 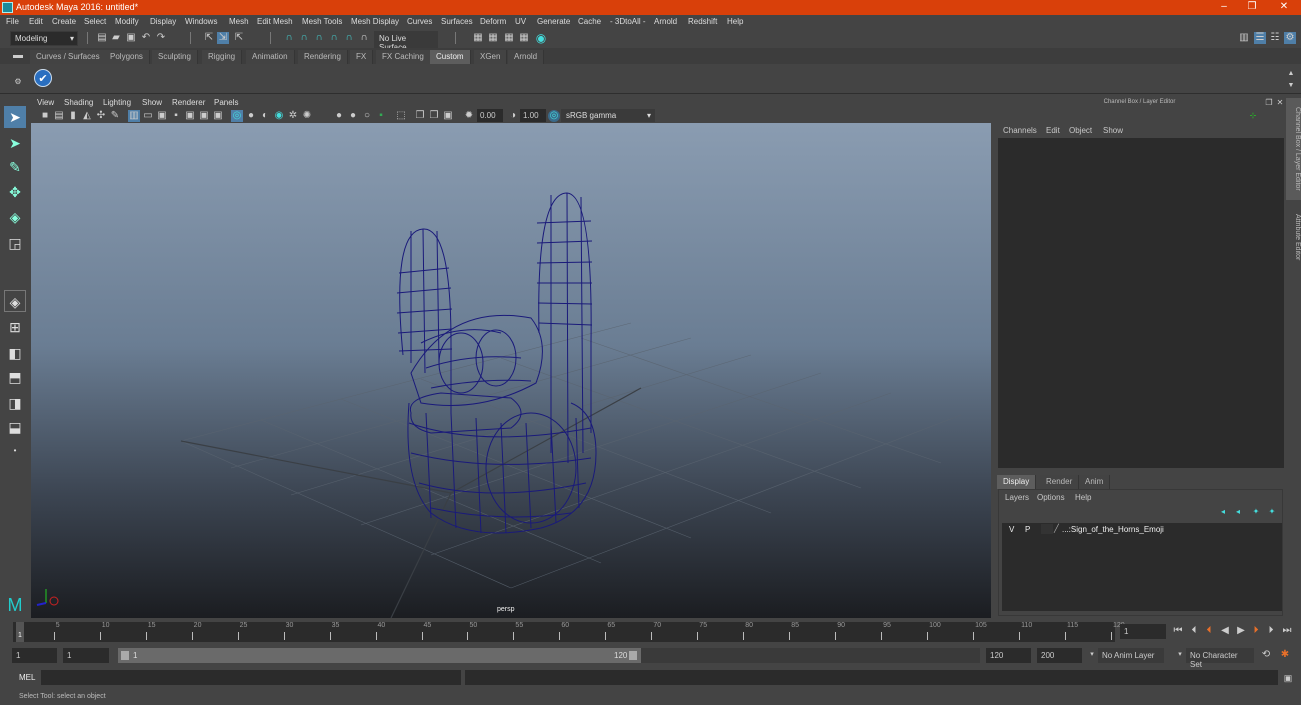 I want to click on grid-toggle-icon: ▥, so click(x=134, y=116).